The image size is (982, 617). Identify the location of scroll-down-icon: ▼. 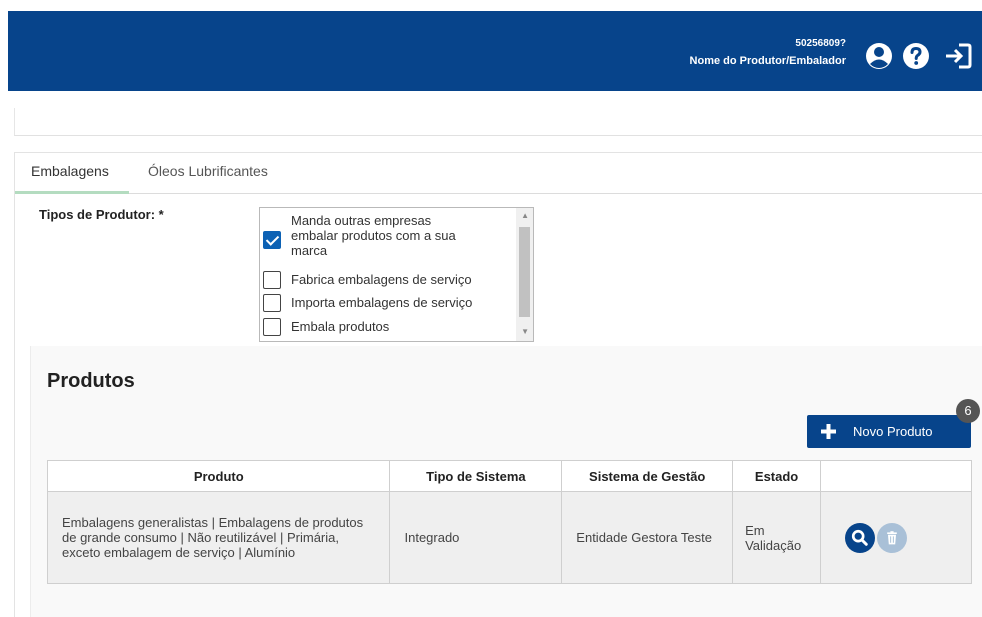
(525, 331).